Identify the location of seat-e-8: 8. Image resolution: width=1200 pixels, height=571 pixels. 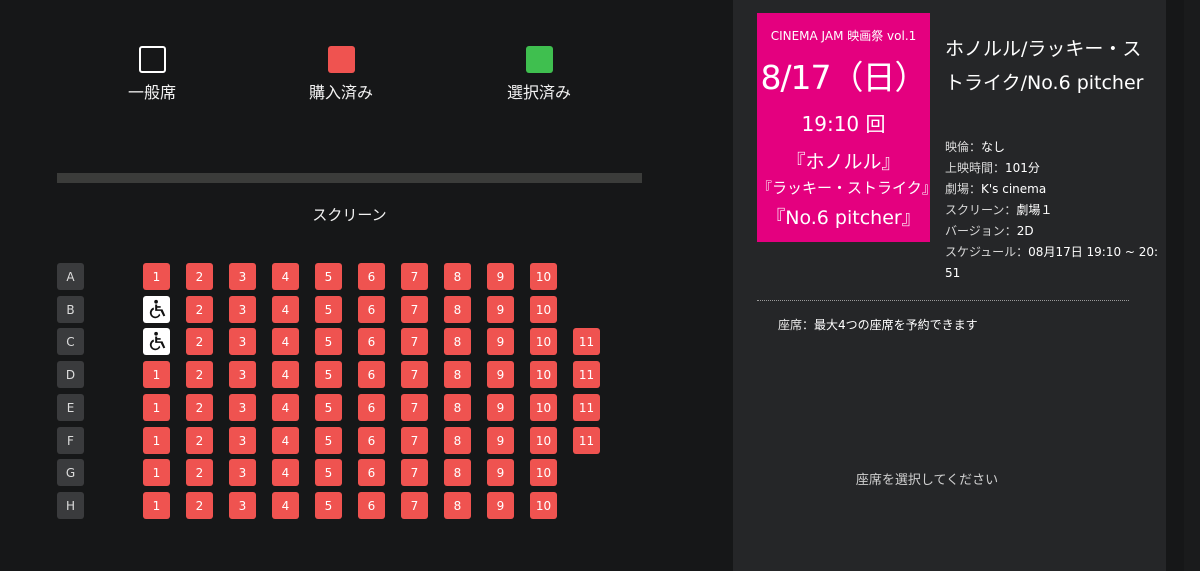
(457, 407).